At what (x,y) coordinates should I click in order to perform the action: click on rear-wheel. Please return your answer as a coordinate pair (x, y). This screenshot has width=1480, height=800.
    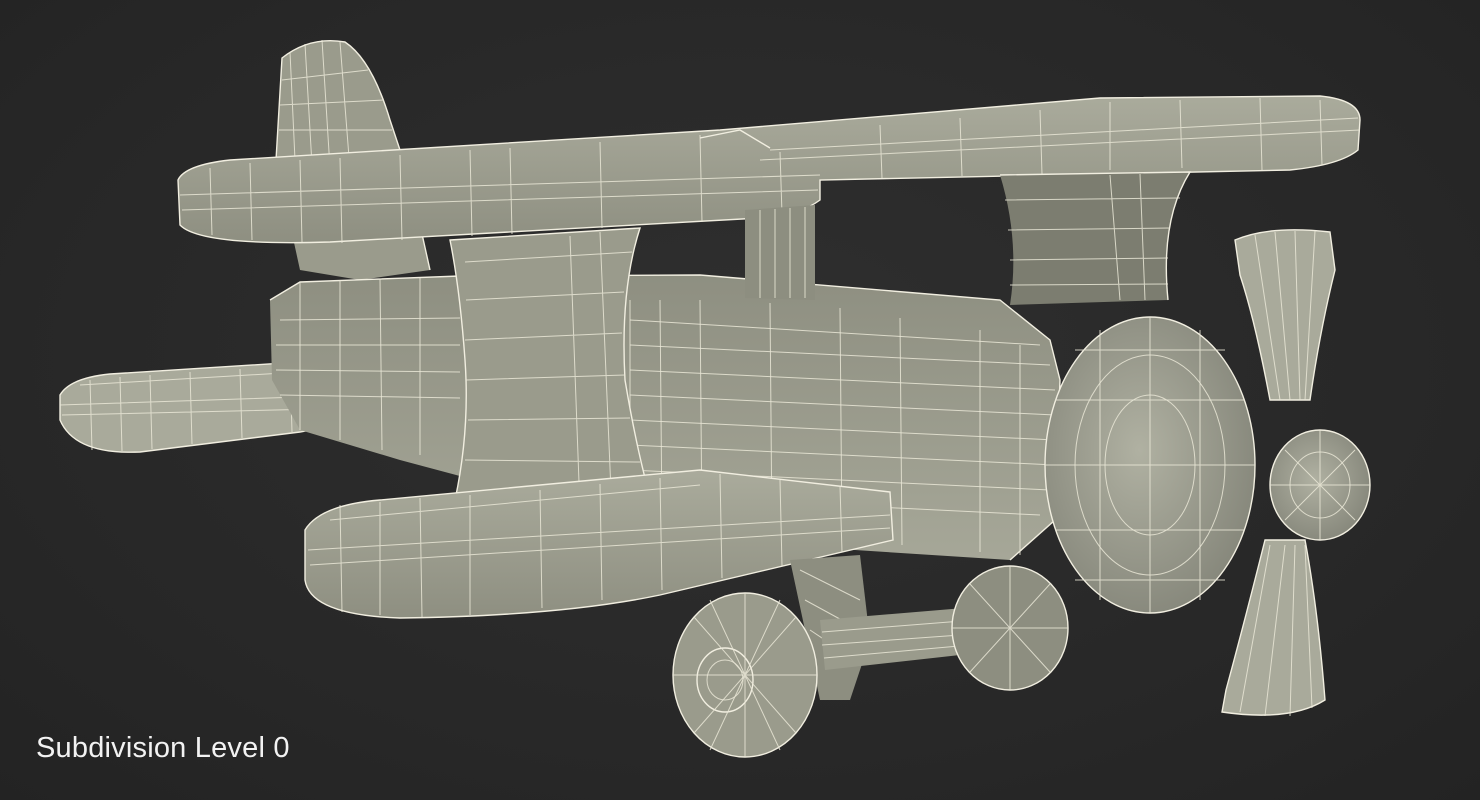
    Looking at the image, I should click on (1010, 628).